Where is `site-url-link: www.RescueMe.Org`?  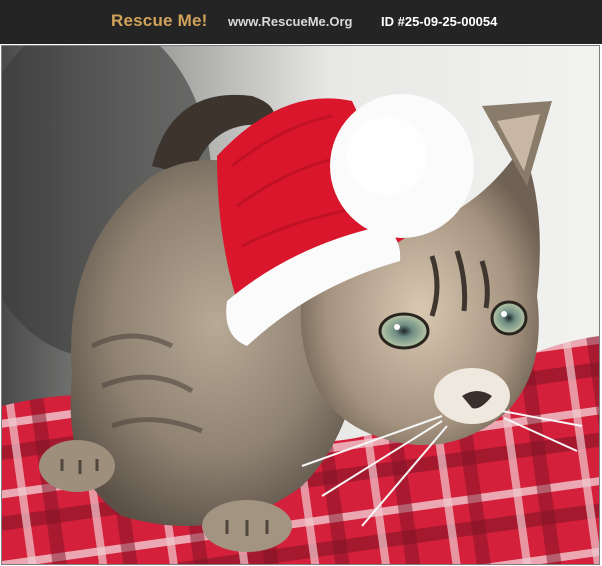
site-url-link: www.RescueMe.Org is located at coordinates (290, 21).